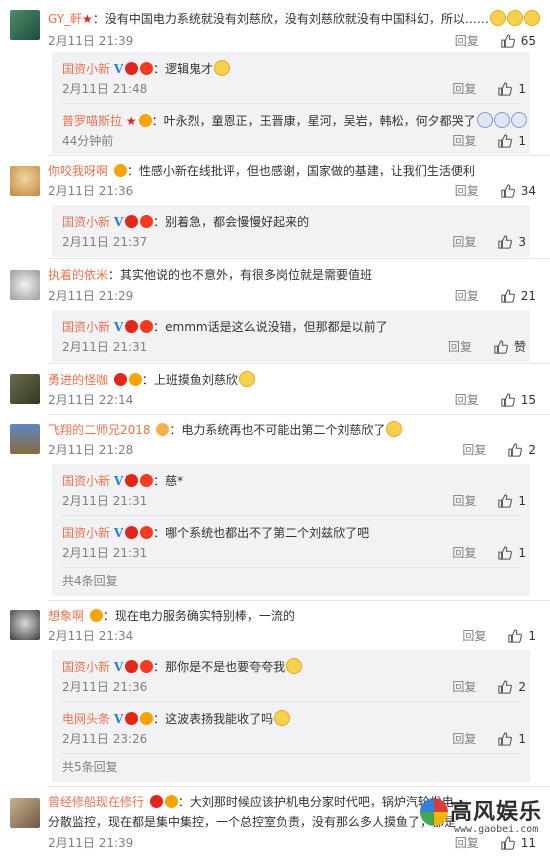 The width and height of the screenshot is (550, 856). Describe the element at coordinates (528, 296) in the screenshot. I see `like-count: 21` at that location.